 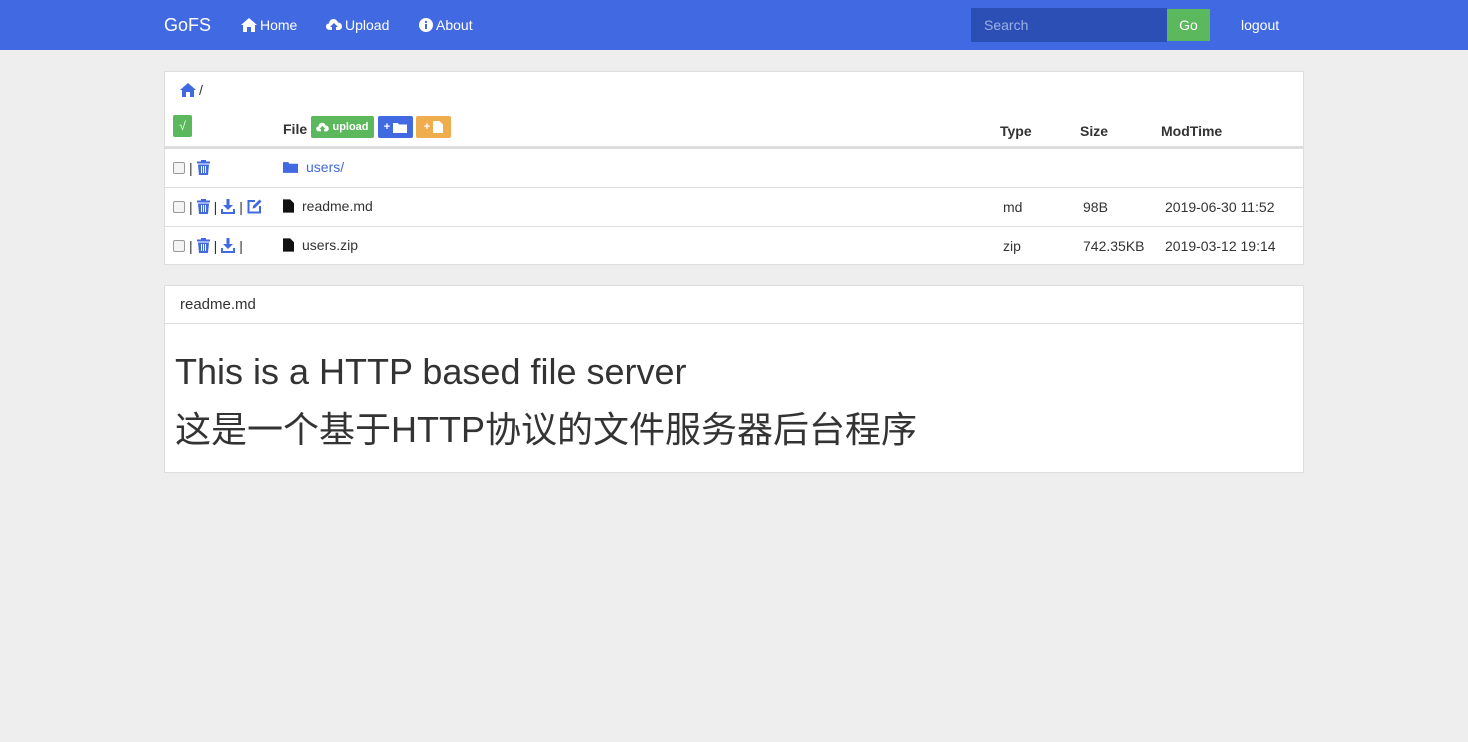 I want to click on upload-button-label: upload, so click(x=350, y=127).